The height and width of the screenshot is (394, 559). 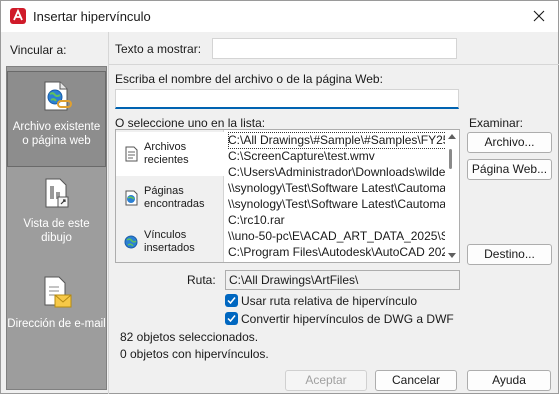 What do you see at coordinates (56, 324) in the screenshot?
I see `sidebar-item-label: Dirección de e-mail` at bounding box center [56, 324].